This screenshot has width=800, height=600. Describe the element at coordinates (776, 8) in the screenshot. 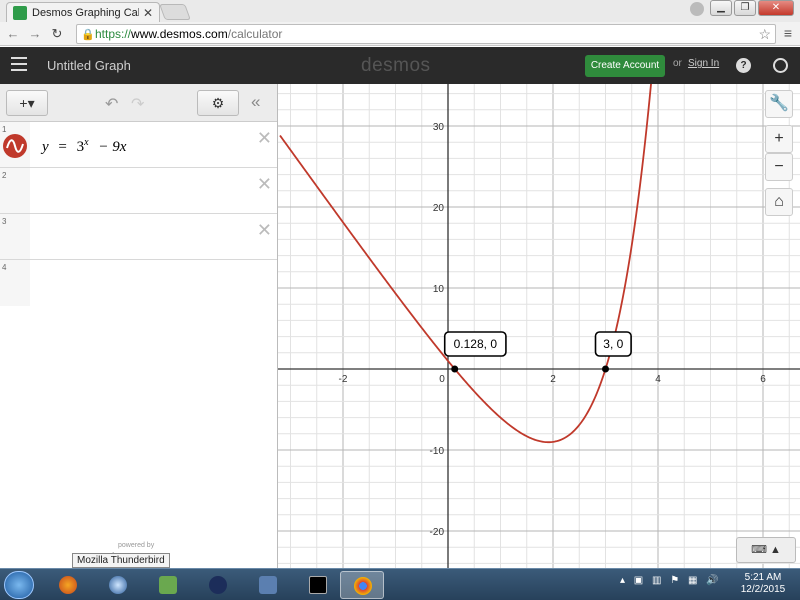

I see `close-window-button: ✕` at that location.